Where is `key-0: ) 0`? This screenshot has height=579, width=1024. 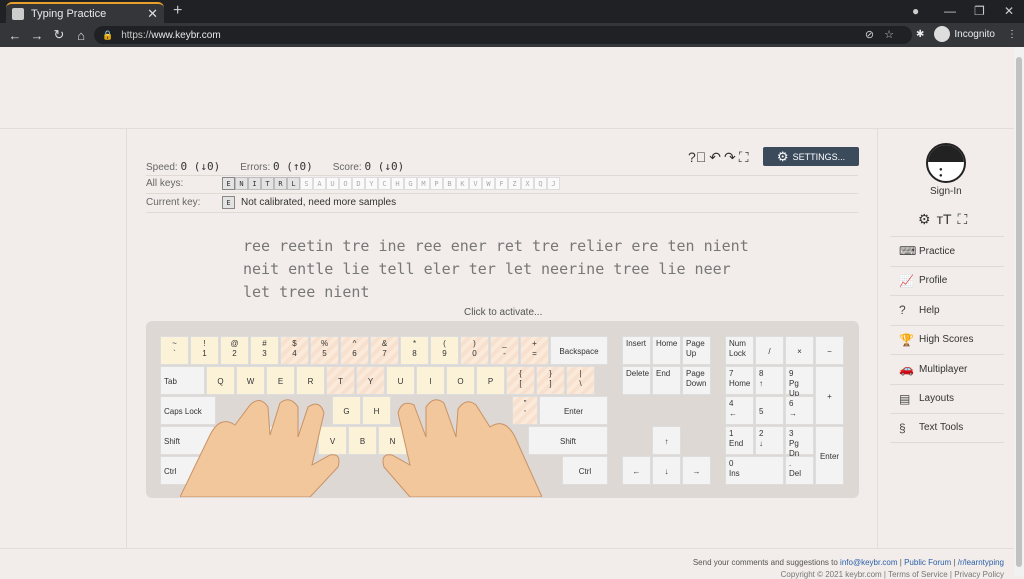
key-0: ) 0 is located at coordinates (474, 350).